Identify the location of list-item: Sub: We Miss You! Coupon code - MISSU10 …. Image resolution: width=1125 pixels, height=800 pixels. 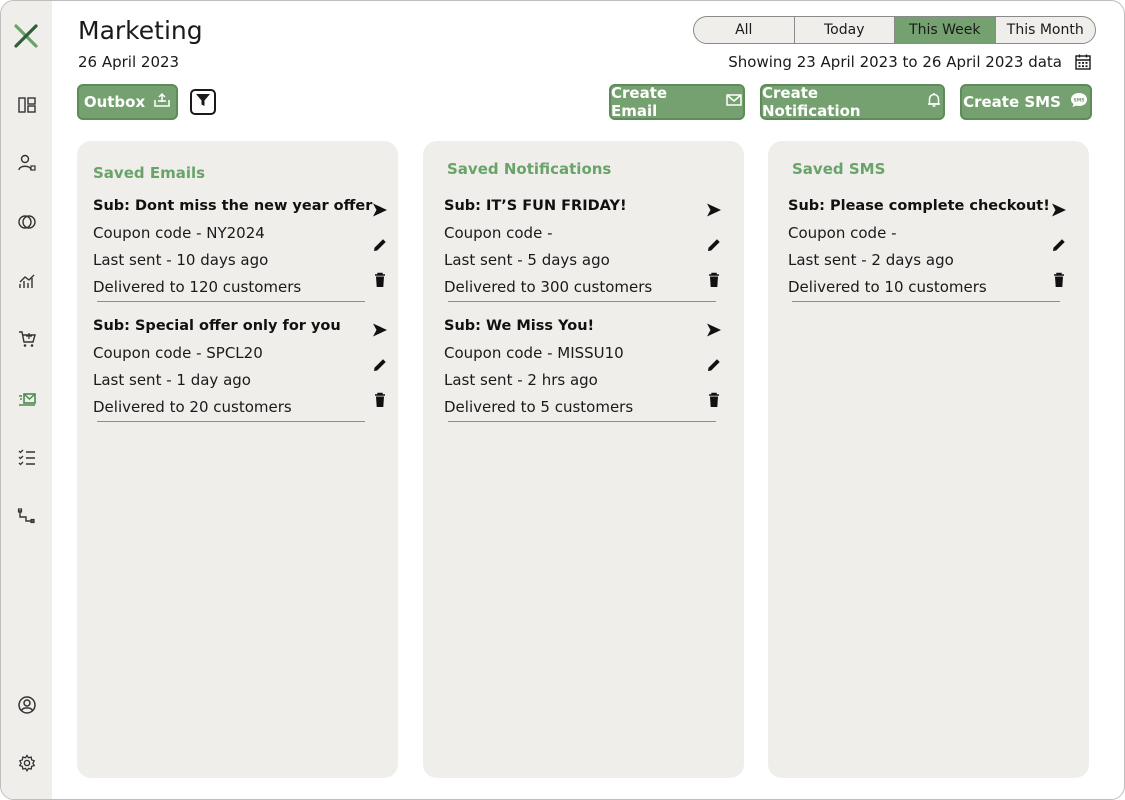
(589, 369).